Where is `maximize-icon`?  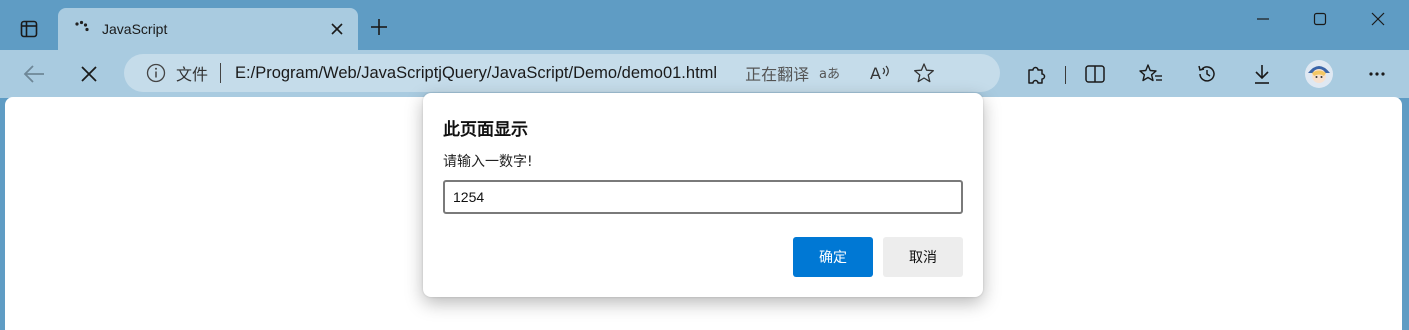 maximize-icon is located at coordinates (1320, 19).